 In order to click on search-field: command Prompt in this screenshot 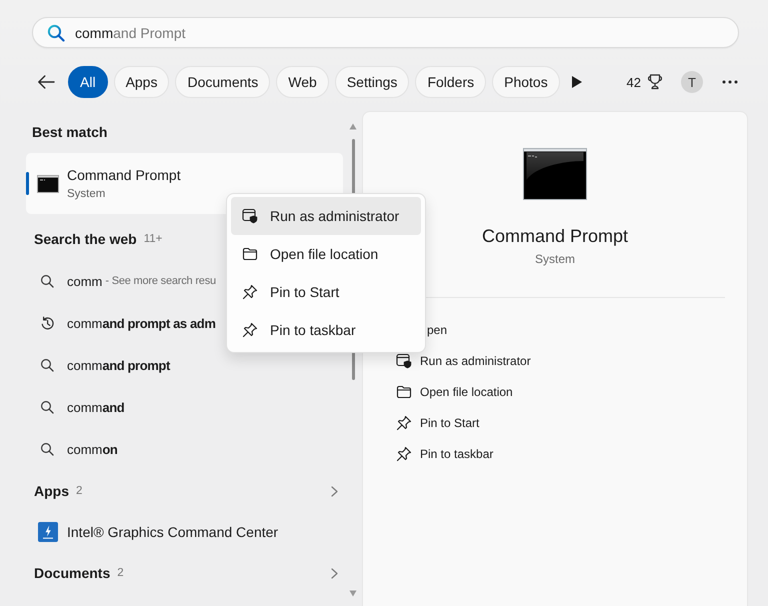, I will do `click(385, 32)`.